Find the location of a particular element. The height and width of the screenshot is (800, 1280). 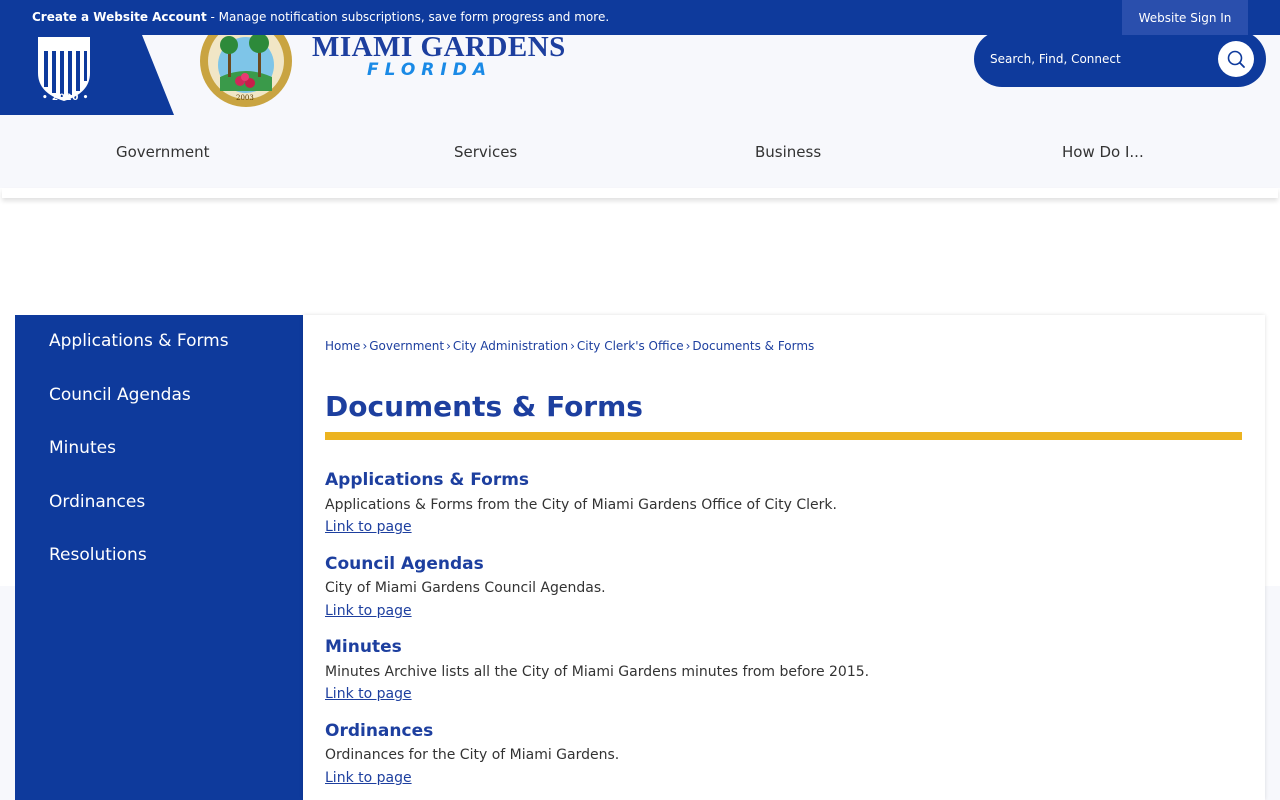

sidebar-item-council-agendas: Council Agendas is located at coordinates (120, 395).